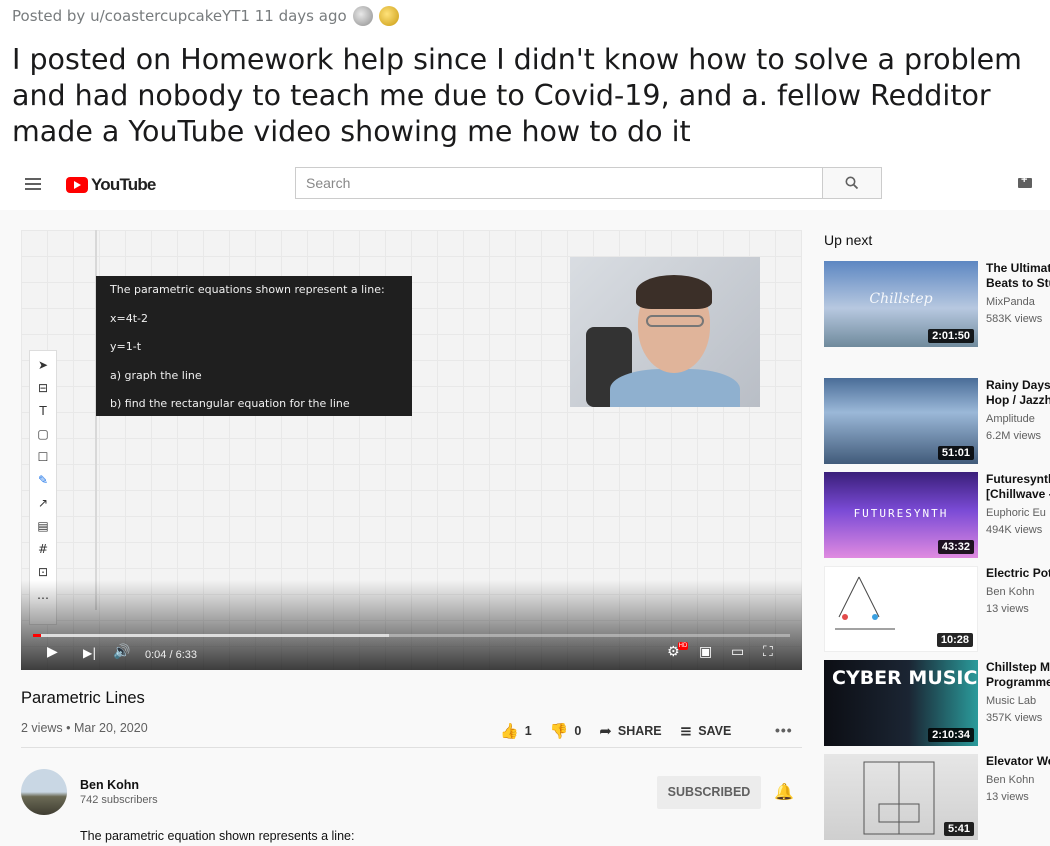 The image size is (1050, 846). I want to click on create-video-icon, so click(1025, 181).